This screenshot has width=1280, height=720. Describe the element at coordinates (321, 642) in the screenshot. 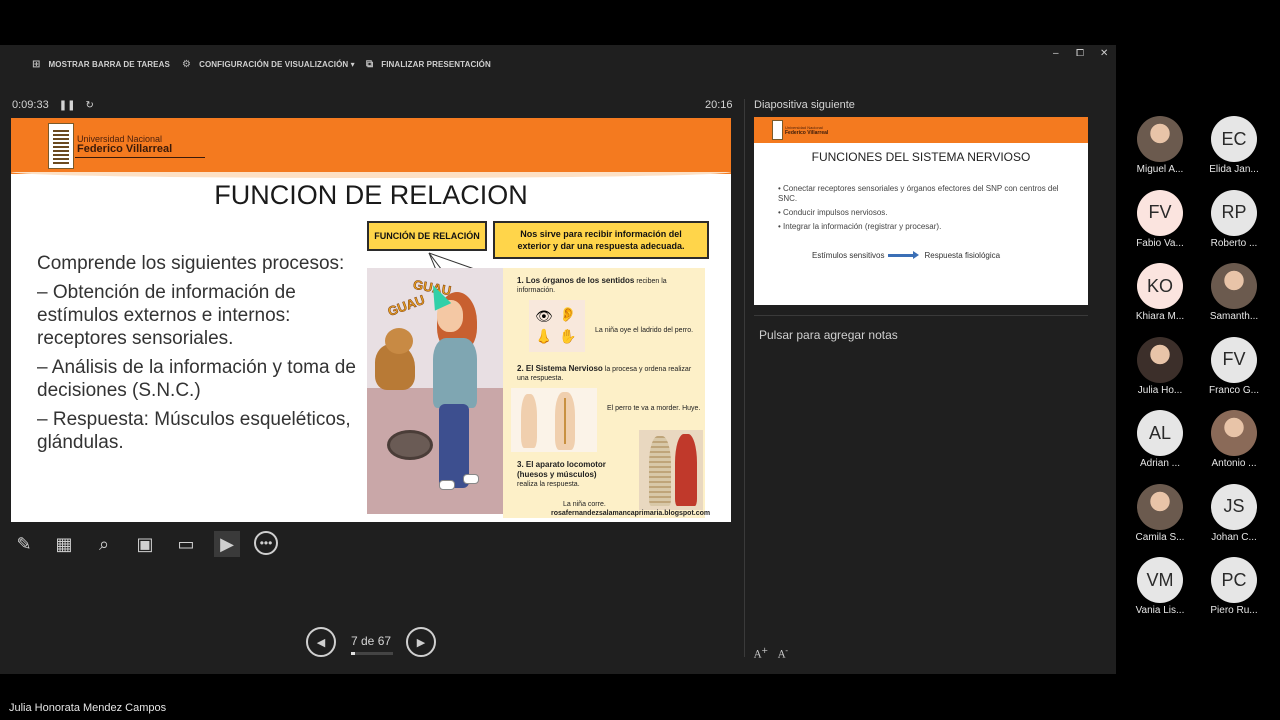

I see `previous-slide-button: ◀` at that location.